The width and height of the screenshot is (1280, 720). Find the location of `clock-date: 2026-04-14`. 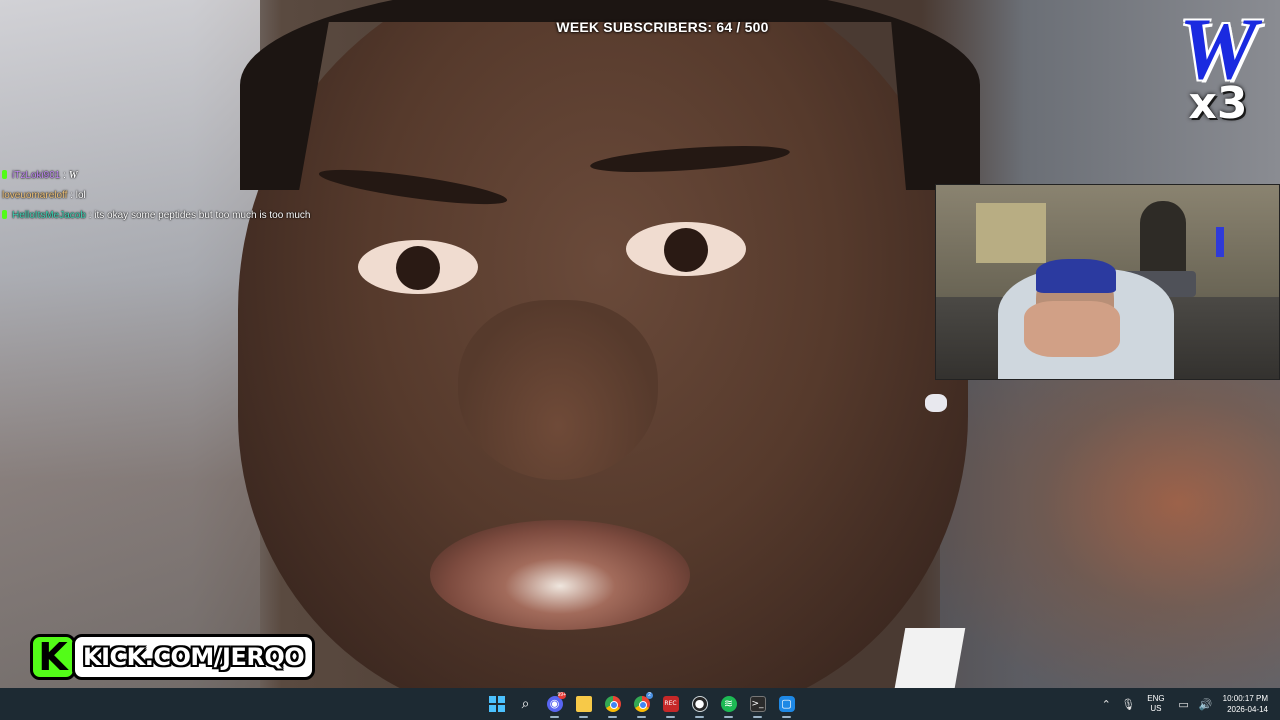

clock-date: 2026-04-14 is located at coordinates (1247, 709).